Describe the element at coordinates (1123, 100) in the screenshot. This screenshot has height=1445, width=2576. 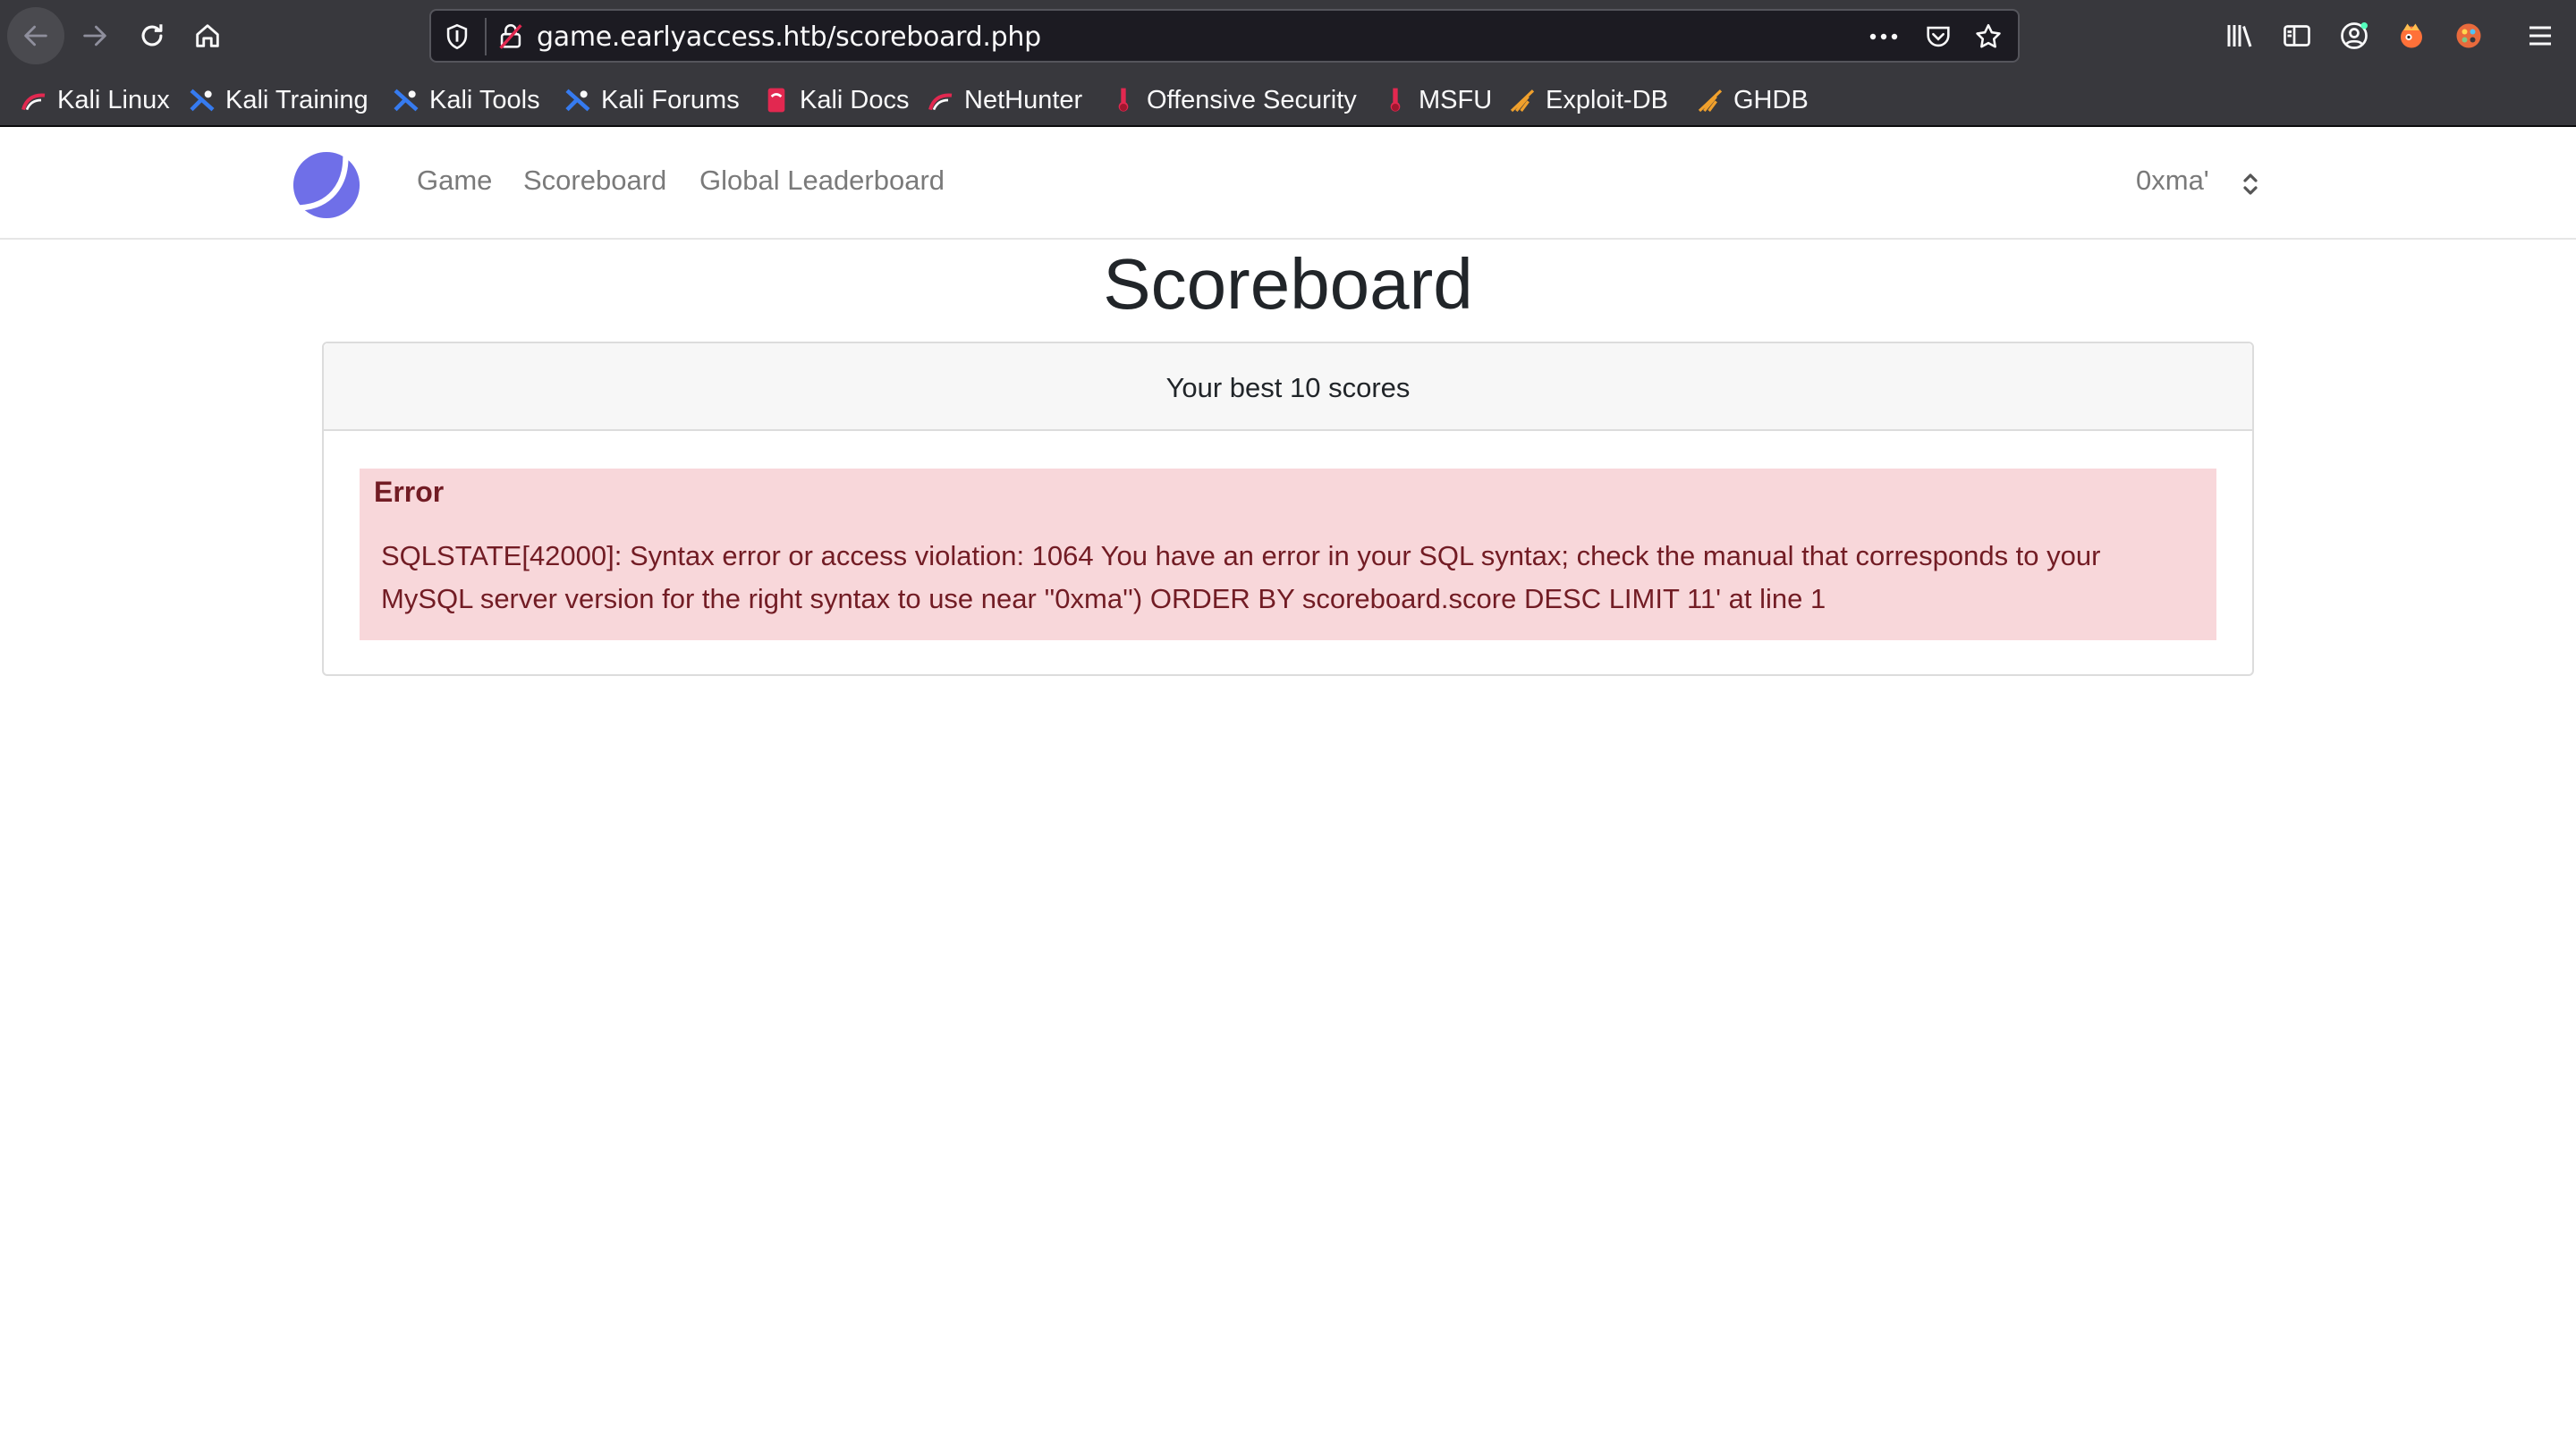
I see `offsec-icon` at that location.